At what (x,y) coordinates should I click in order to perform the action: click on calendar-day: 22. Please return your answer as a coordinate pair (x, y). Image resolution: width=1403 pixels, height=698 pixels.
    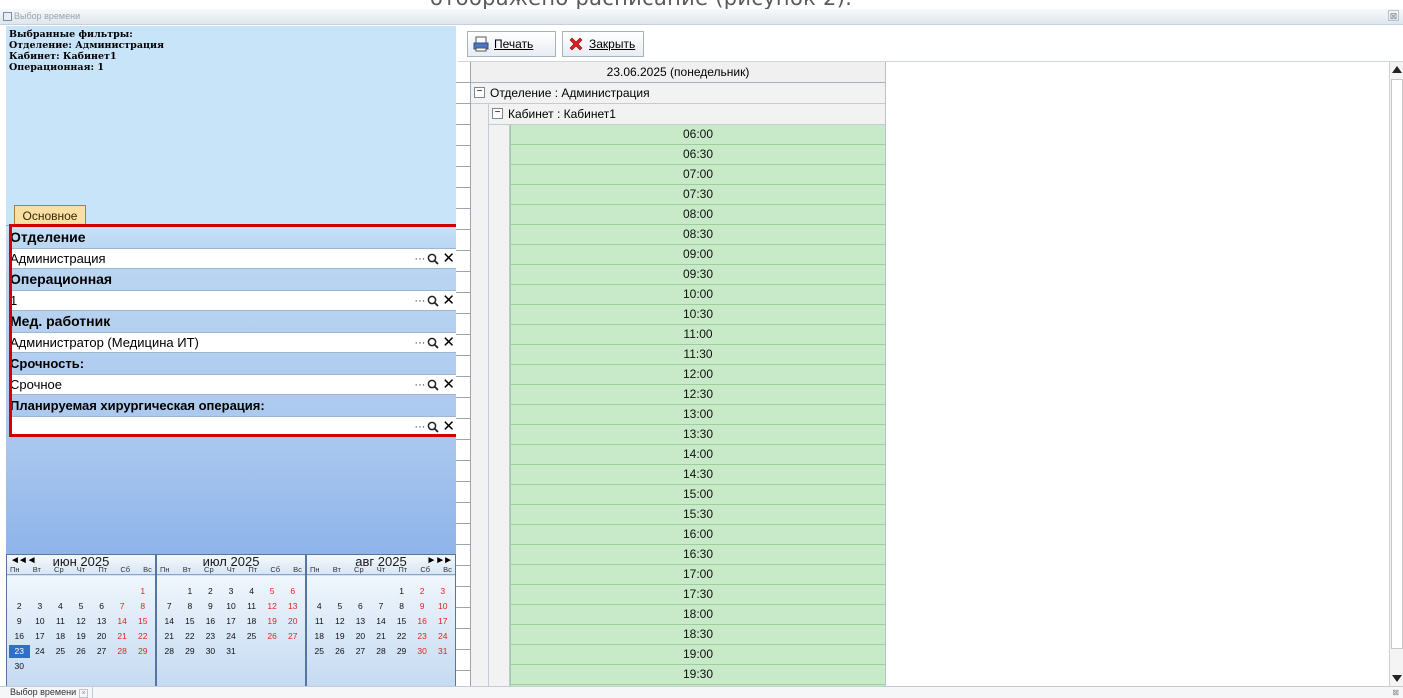
    Looking at the image, I should click on (142, 636).